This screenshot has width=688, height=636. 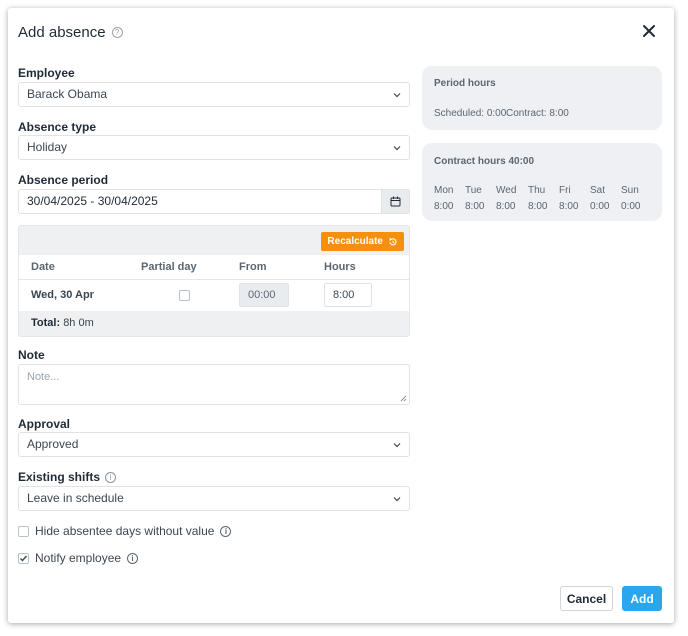 I want to click on partial-day-checkbox, so click(x=184, y=295).